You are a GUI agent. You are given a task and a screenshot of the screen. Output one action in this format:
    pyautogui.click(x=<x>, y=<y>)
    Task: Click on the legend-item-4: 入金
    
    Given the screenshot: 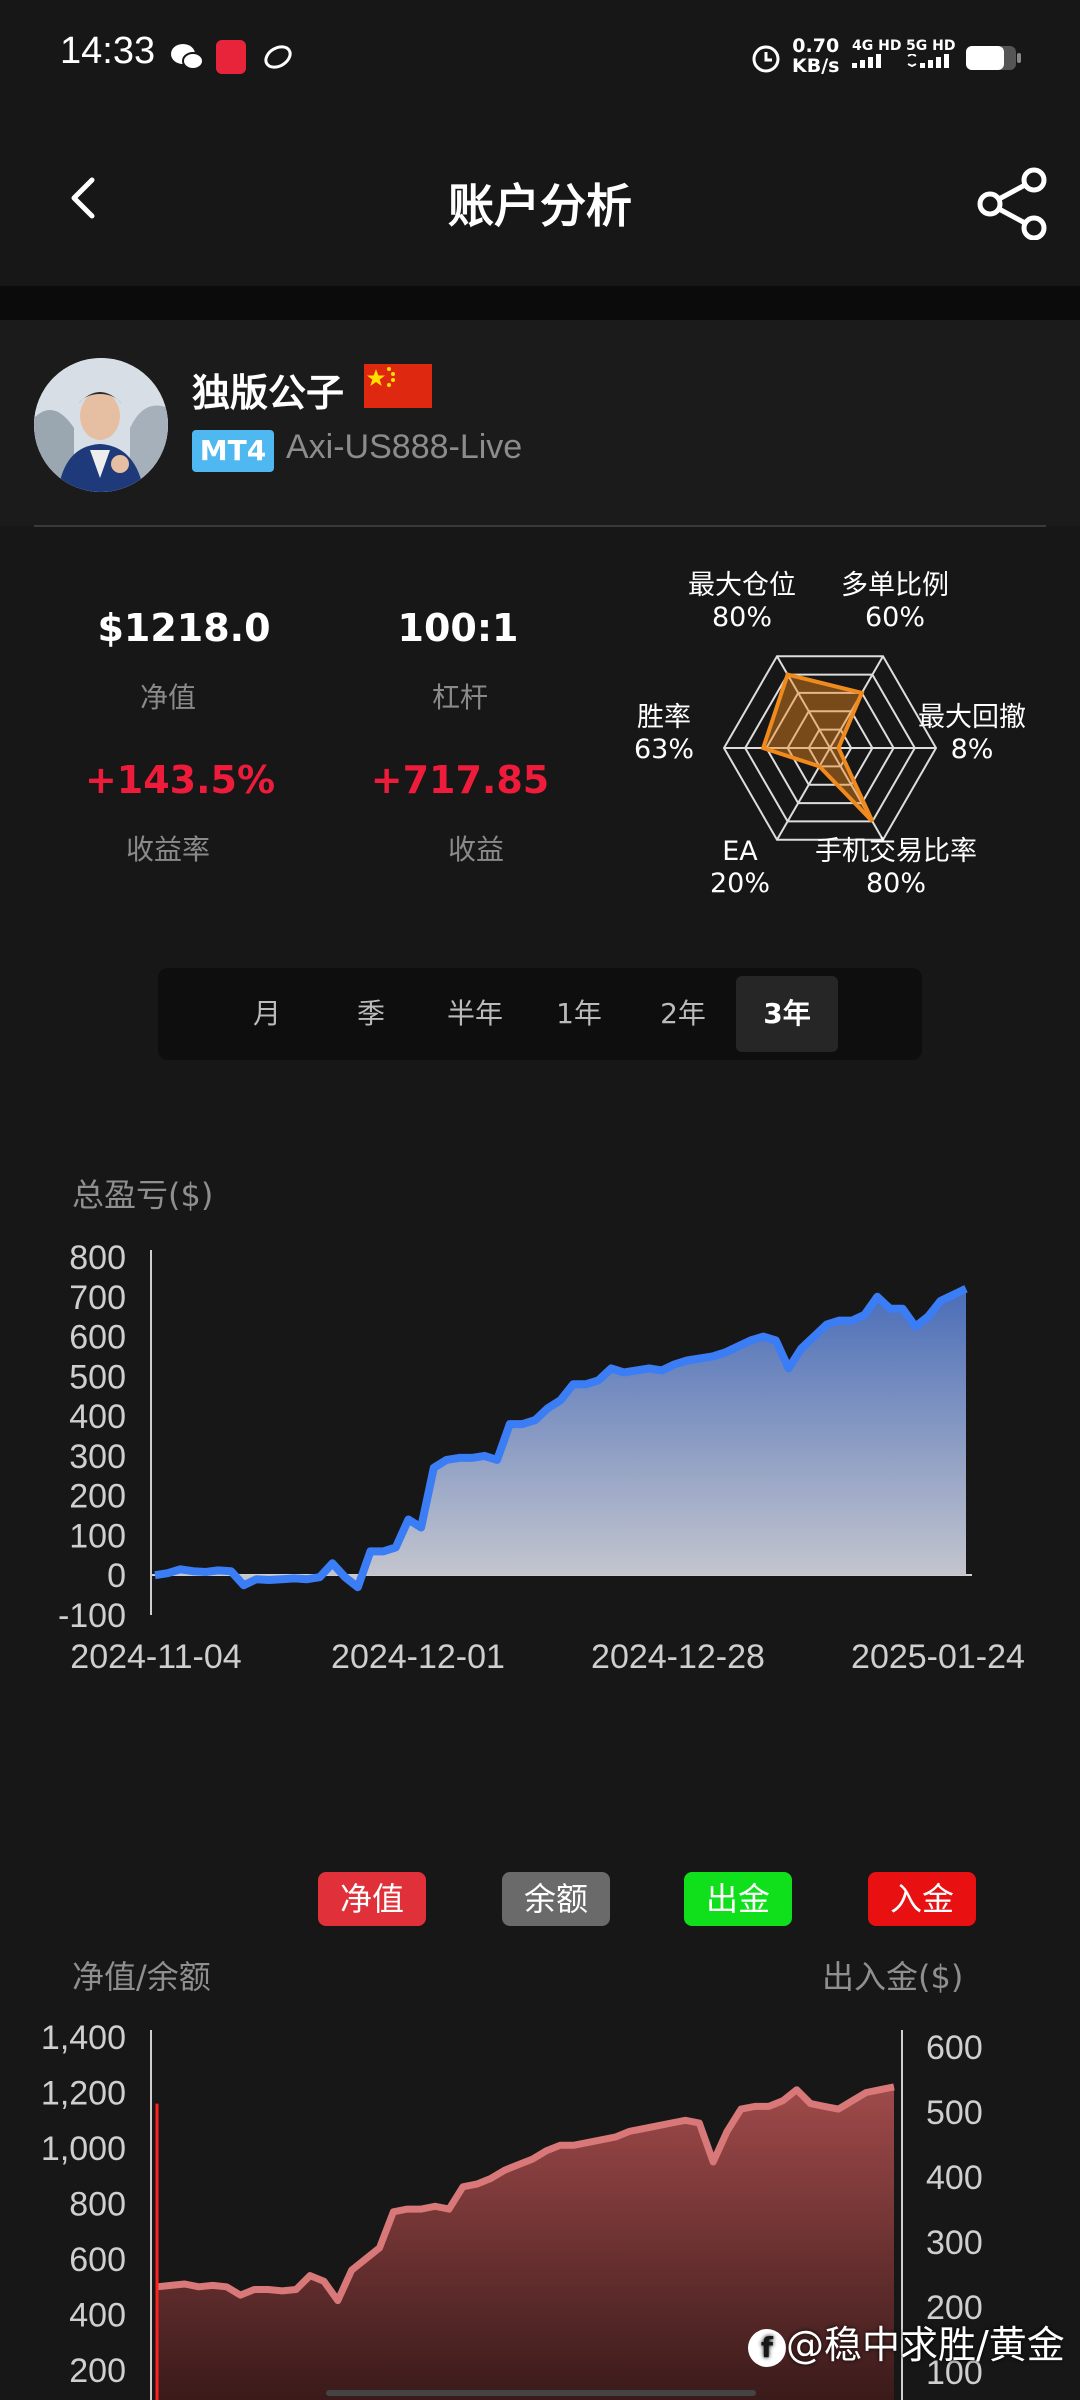 What is the action you would take?
    pyautogui.click(x=922, y=1899)
    